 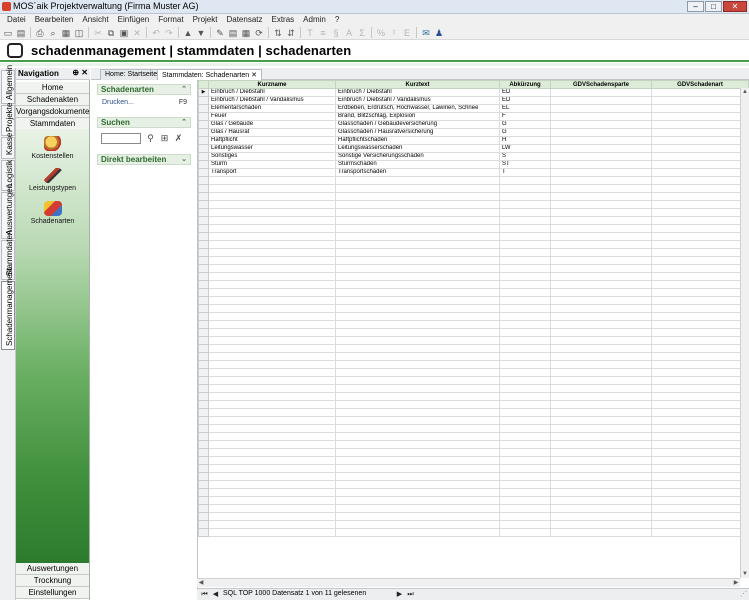 I want to click on table-row: Transport Transportschaden T, so click(x=473, y=172).